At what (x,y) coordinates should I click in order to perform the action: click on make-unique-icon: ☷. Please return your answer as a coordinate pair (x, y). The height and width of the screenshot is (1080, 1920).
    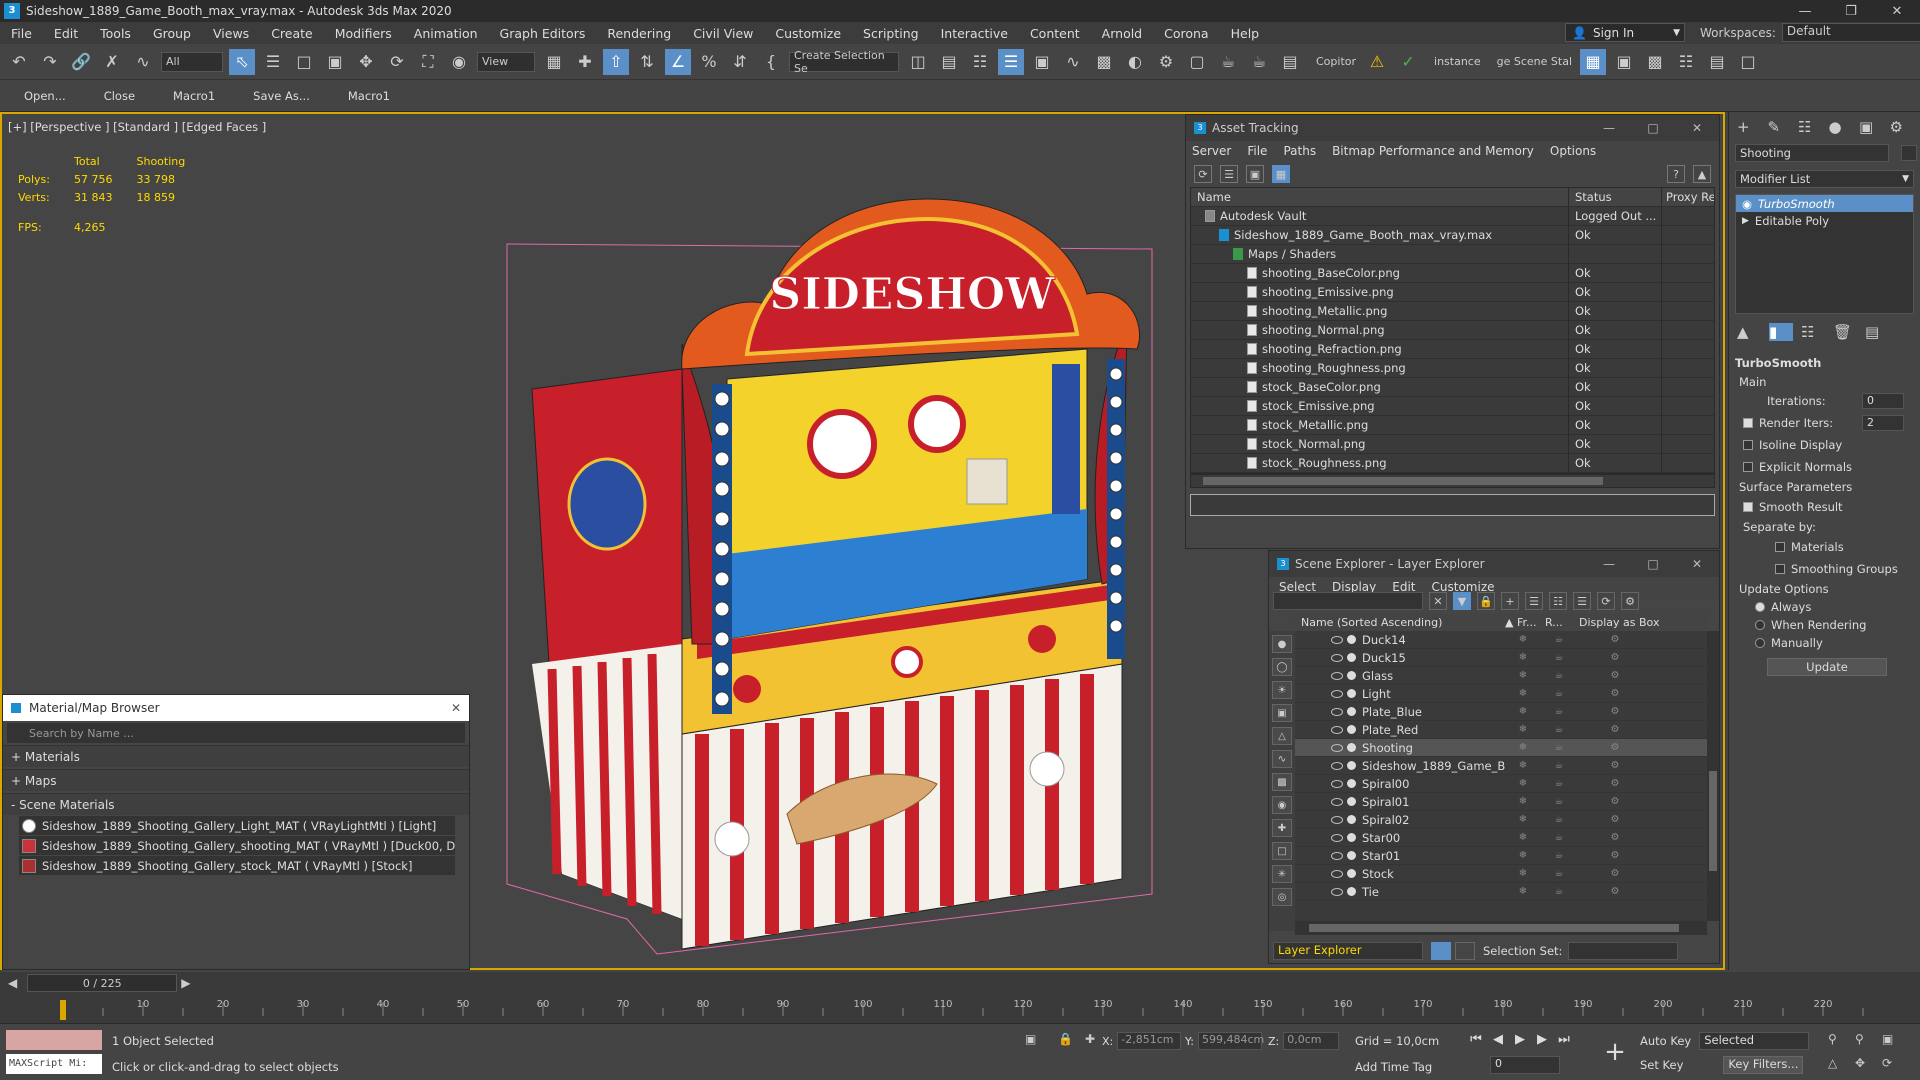
    Looking at the image, I should click on (1813, 332).